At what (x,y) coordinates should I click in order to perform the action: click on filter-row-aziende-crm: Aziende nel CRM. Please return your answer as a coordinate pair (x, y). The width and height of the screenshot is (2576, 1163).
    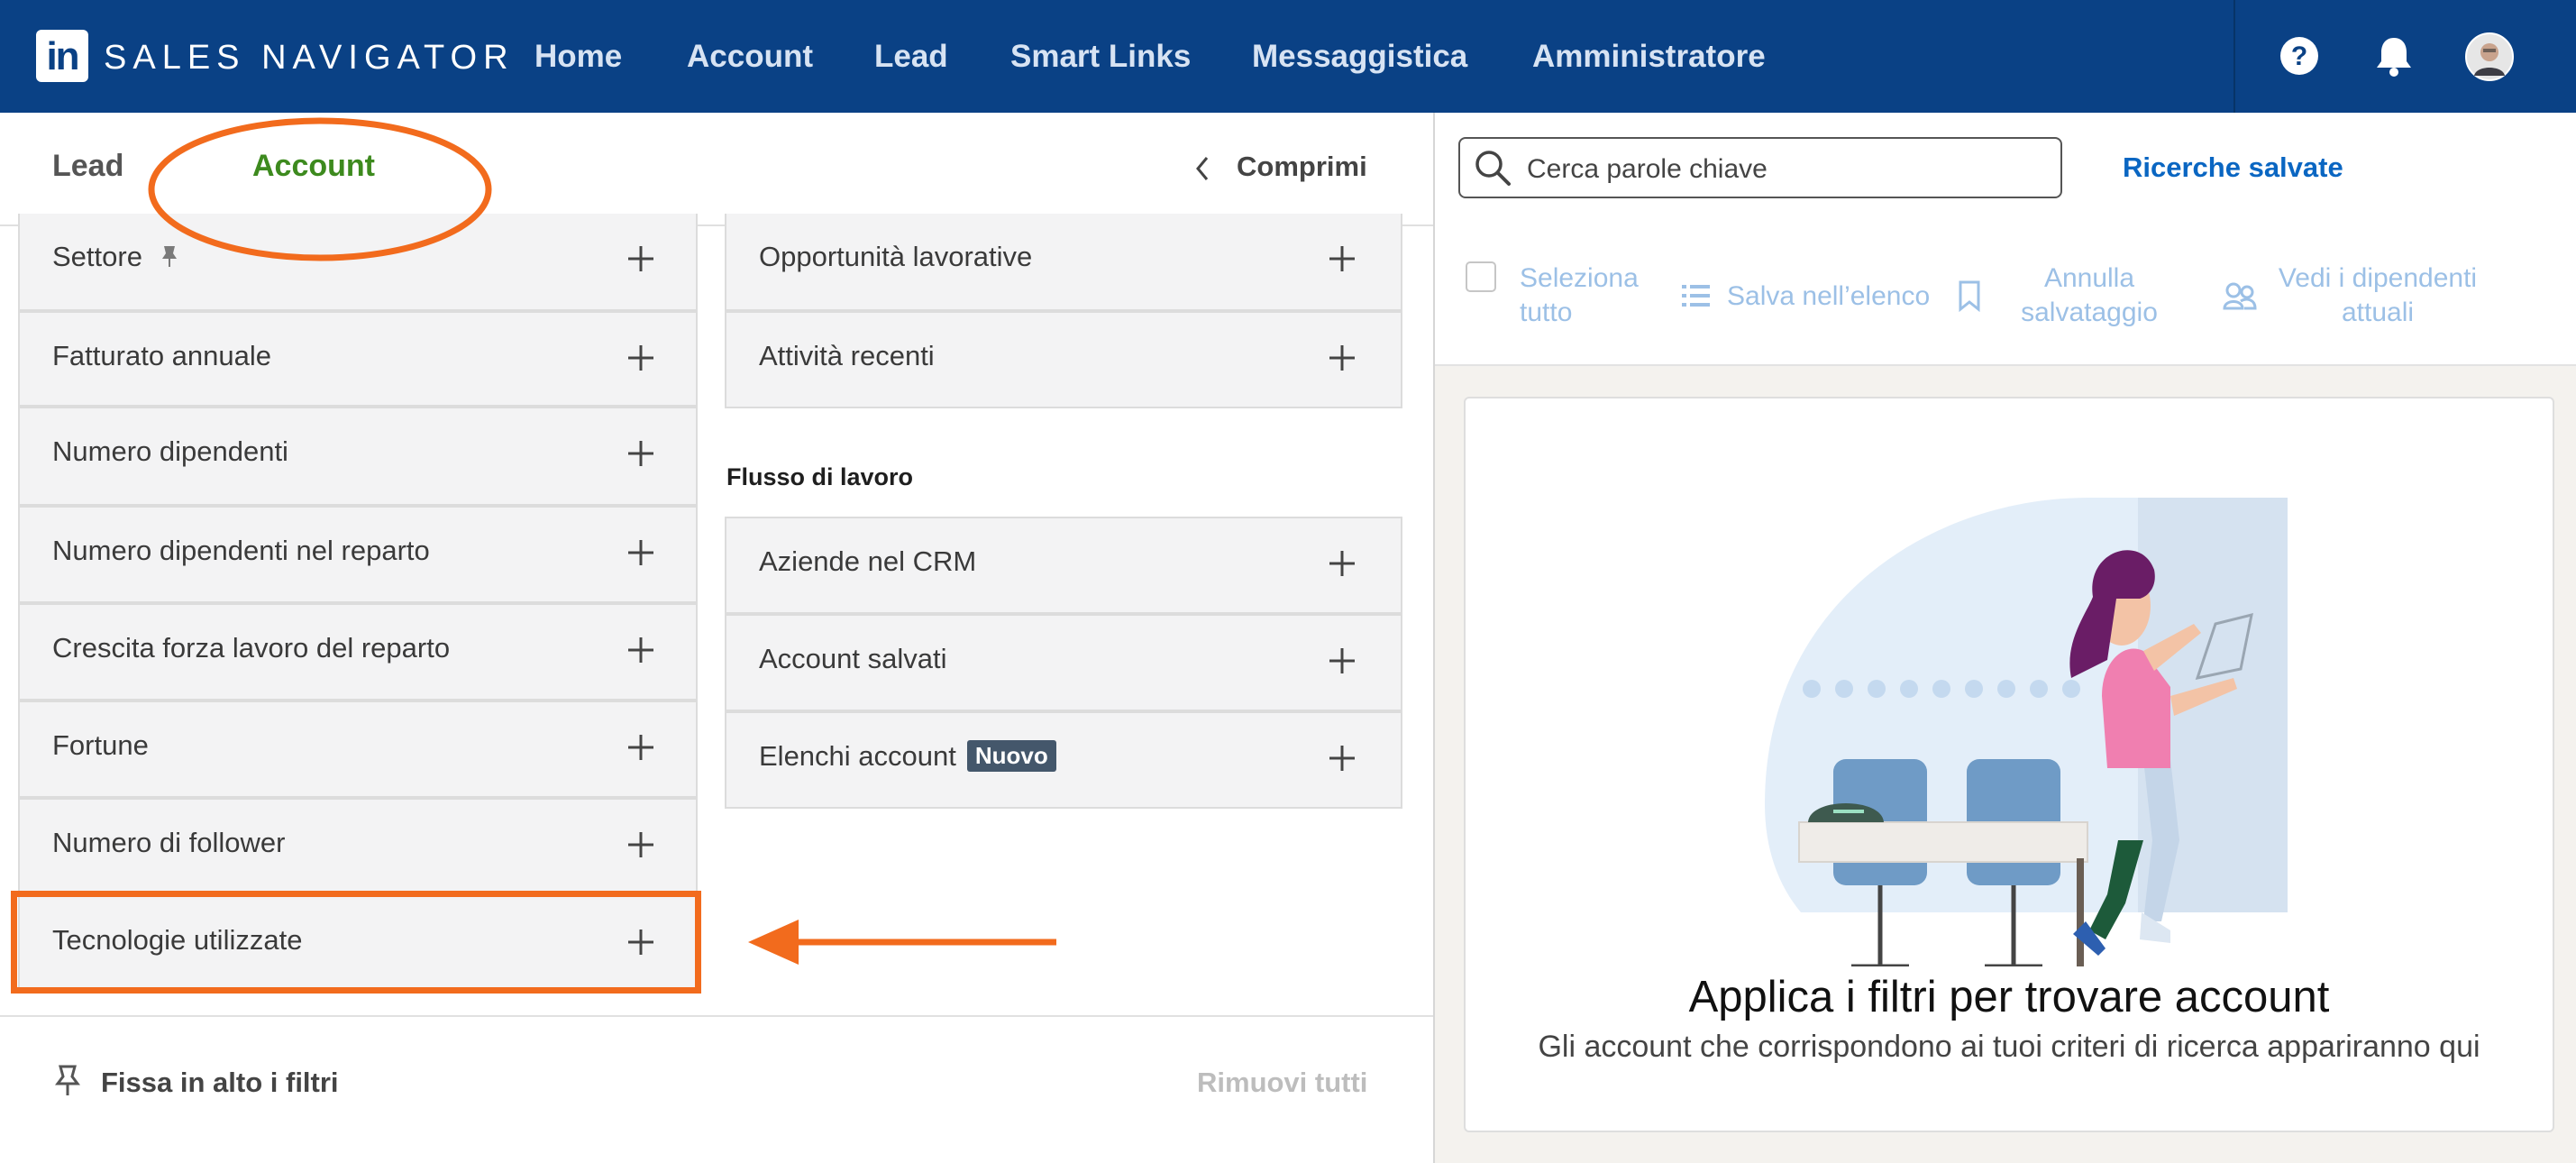
    Looking at the image, I should click on (1063, 565).